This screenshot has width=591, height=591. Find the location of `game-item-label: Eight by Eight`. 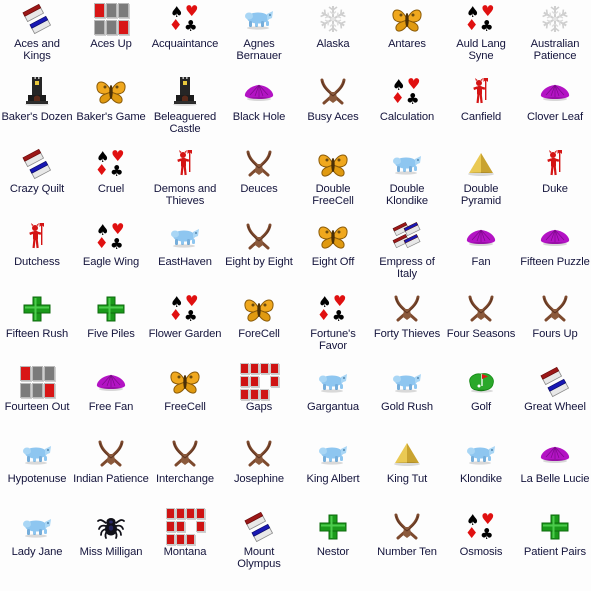

game-item-label: Eight by Eight is located at coordinates (259, 261).